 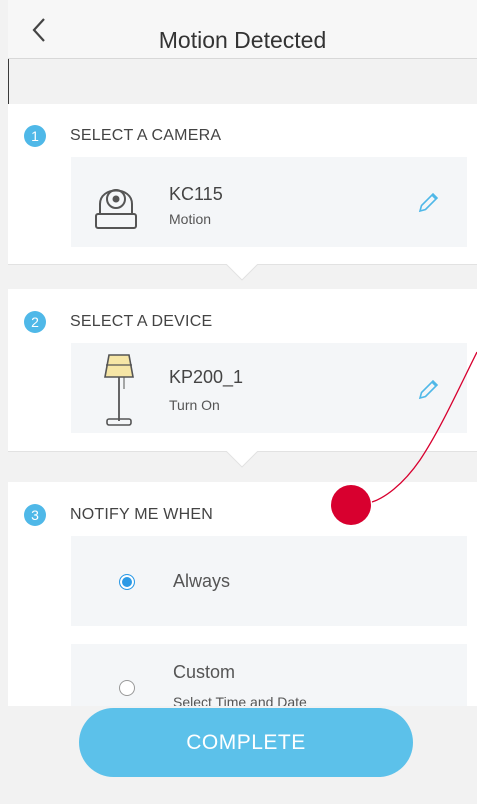 What do you see at coordinates (206, 377) in the screenshot?
I see `device-name: KP200_1` at bounding box center [206, 377].